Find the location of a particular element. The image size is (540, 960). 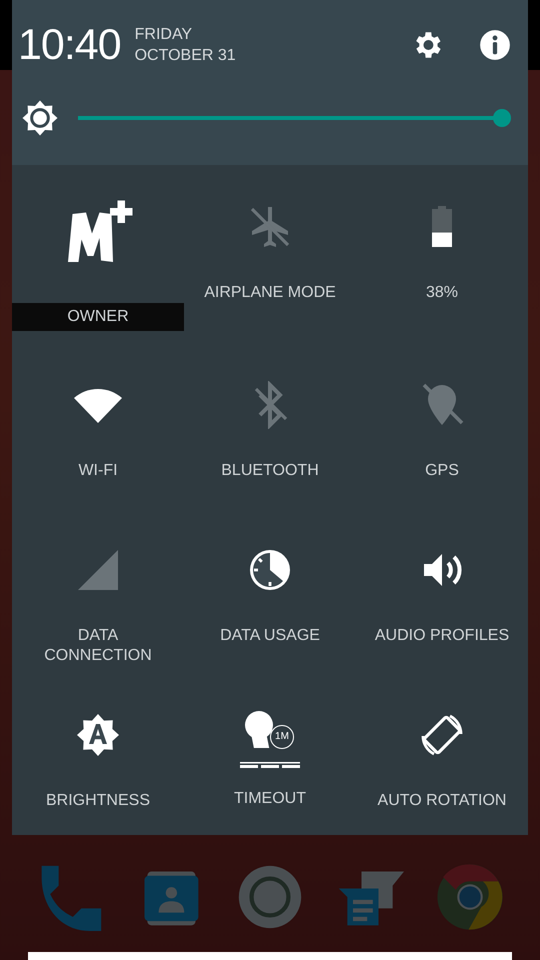

tile-label: BRIGHTNESS is located at coordinates (98, 801).